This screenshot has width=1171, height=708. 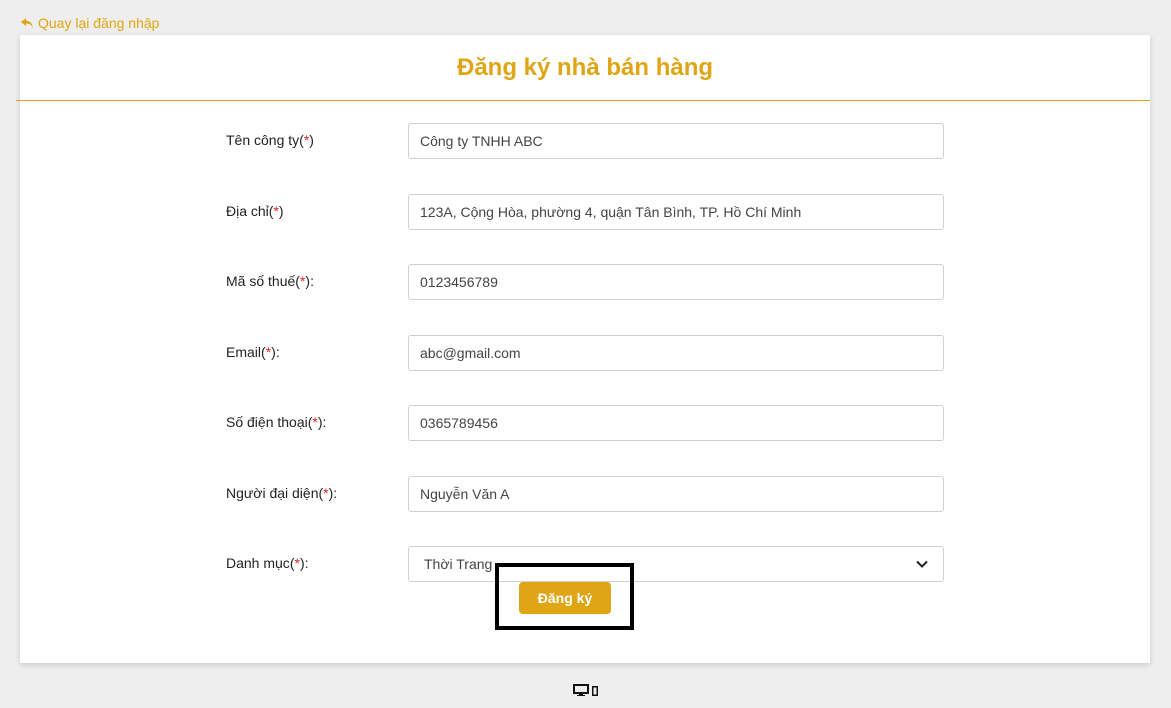 I want to click on form-row-address: Địa chỉ(*), so click(x=585, y=212).